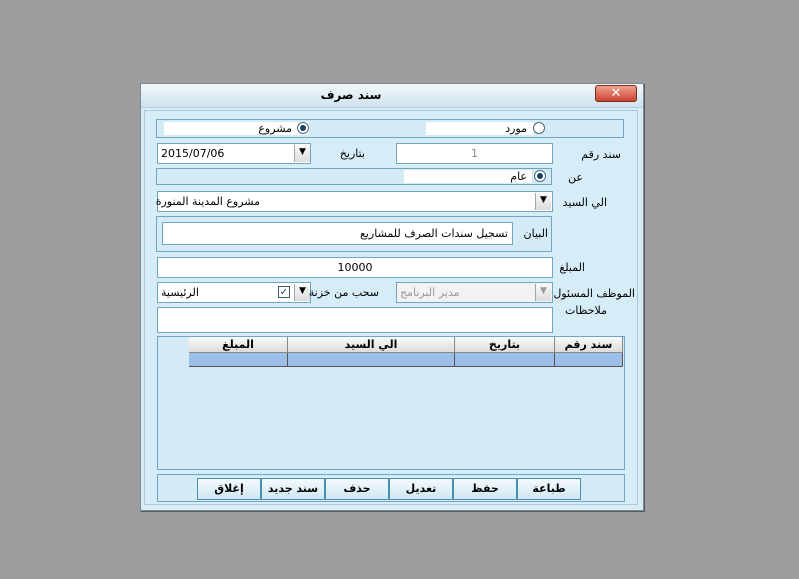 This screenshot has width=799, height=579. Describe the element at coordinates (337, 233) in the screenshot. I see `description-field: تسجيل سندات الصرف للمشاريع` at that location.